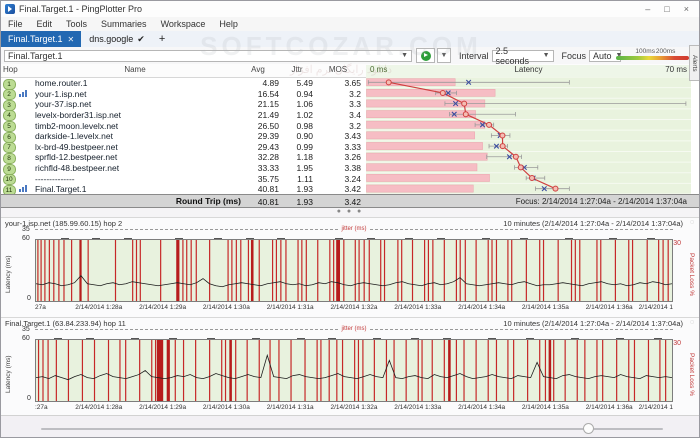  Describe the element at coordinates (268, 125) in the screenshot. I see `hop-avg: 26.50` at that location.